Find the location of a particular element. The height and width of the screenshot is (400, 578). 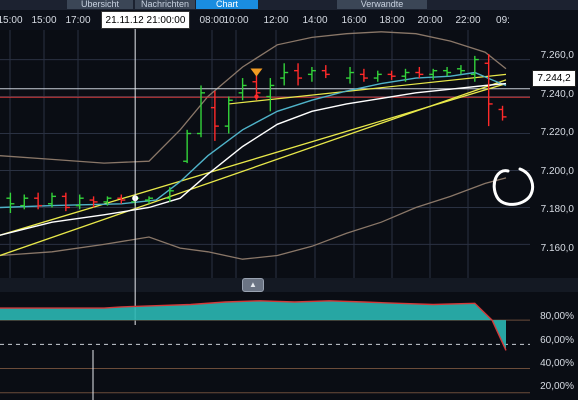

tab-overview: Übersicht is located at coordinates (100, 4).